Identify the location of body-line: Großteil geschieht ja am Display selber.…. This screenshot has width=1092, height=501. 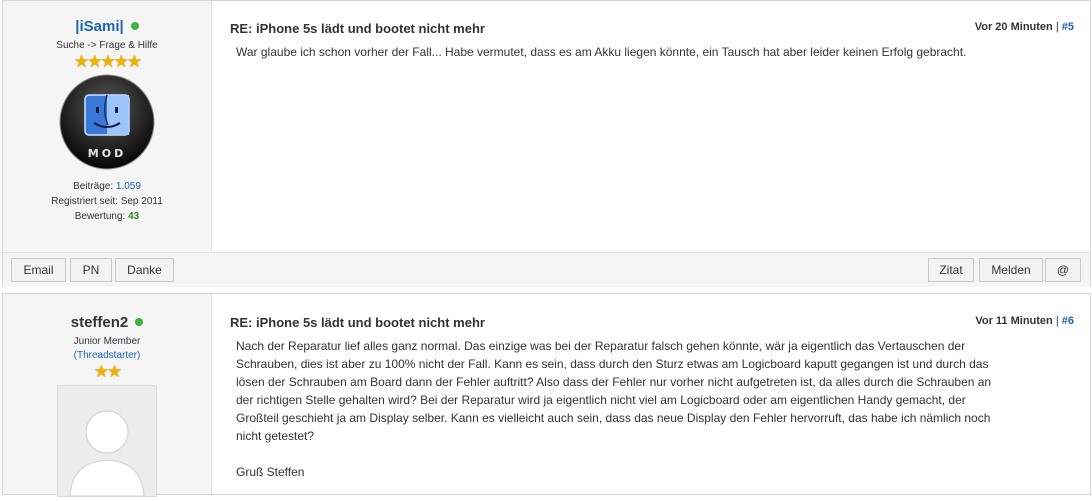
(613, 418).